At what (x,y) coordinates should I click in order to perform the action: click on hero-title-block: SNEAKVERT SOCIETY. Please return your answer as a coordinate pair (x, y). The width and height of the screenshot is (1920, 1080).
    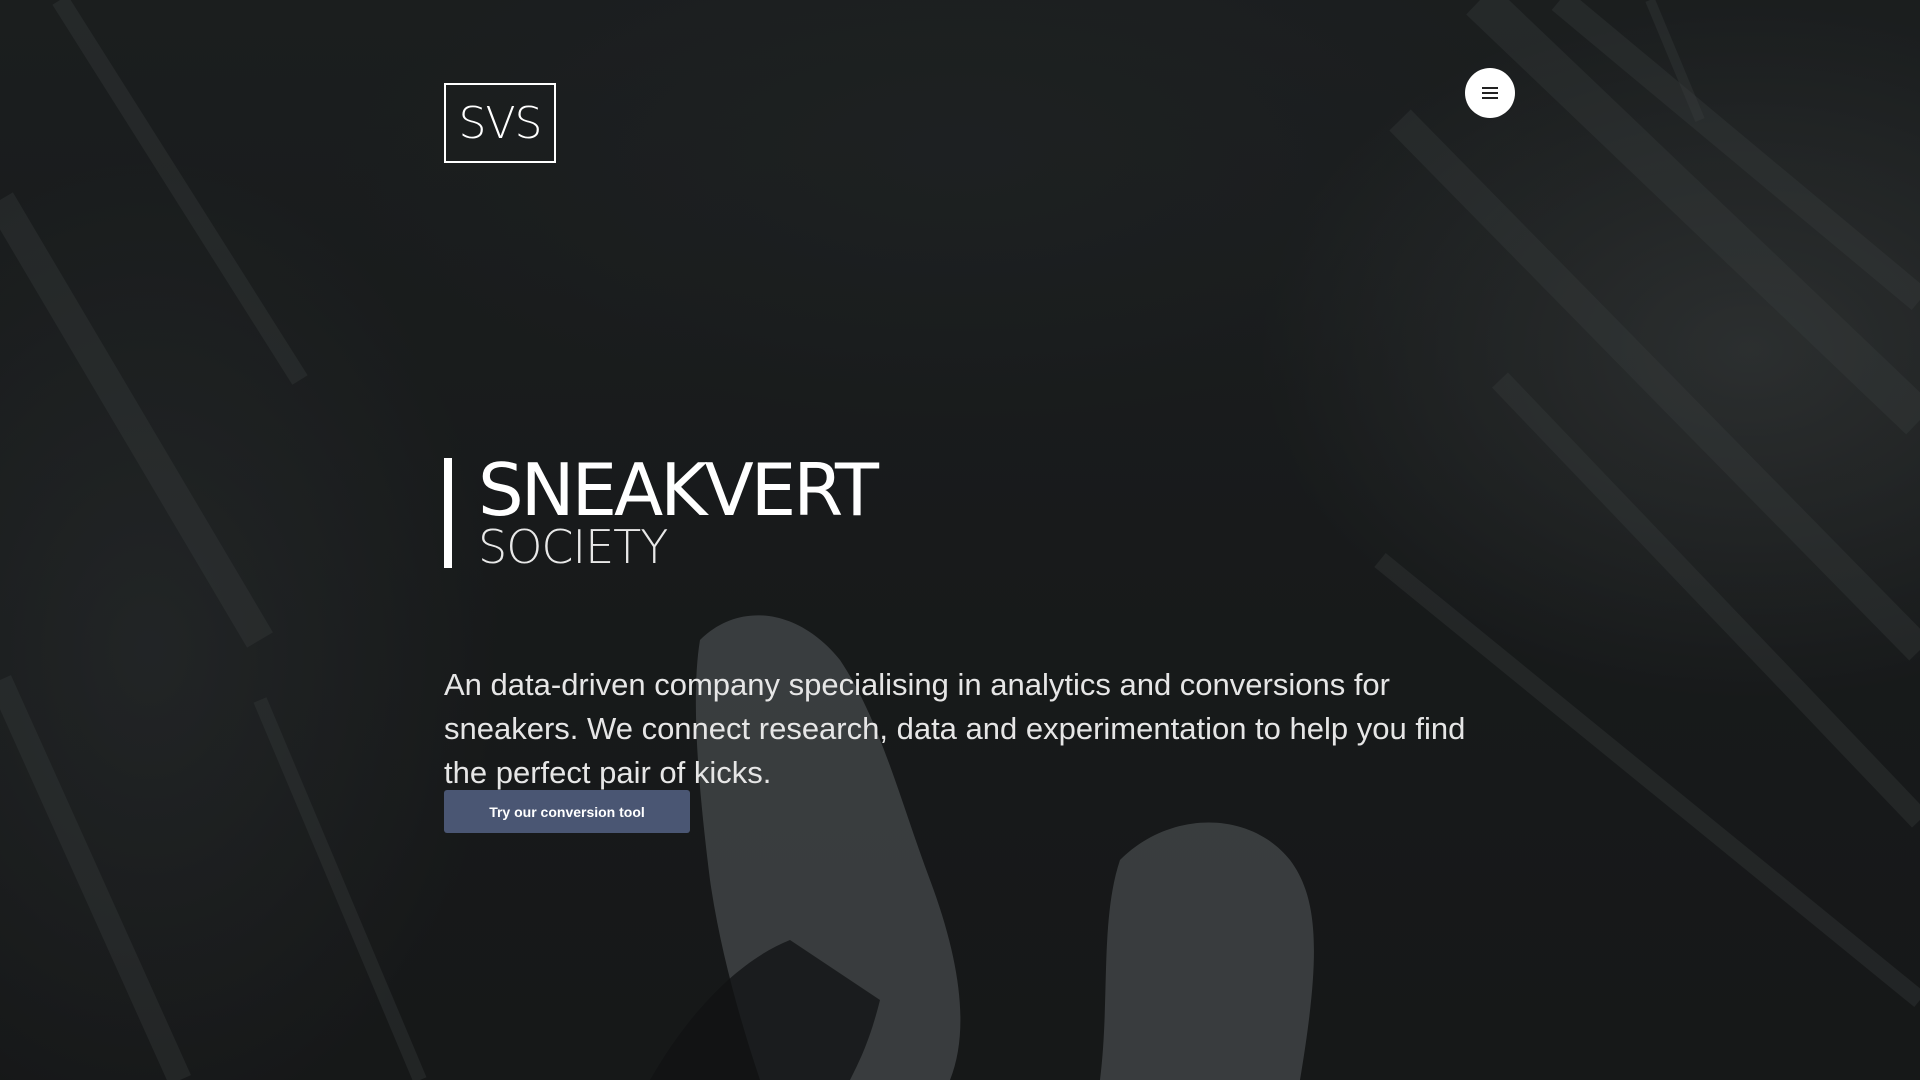
    Looking at the image, I should click on (661, 512).